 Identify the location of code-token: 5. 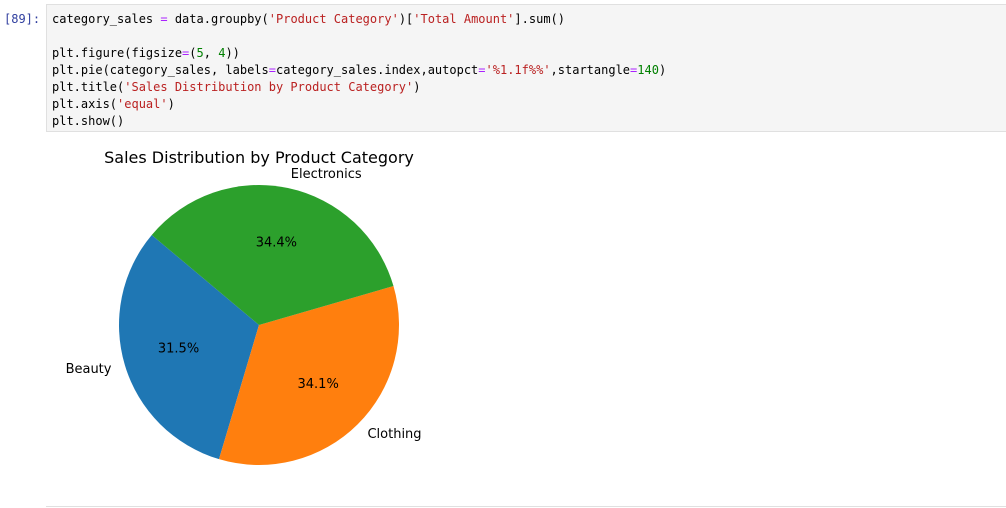
(200, 53).